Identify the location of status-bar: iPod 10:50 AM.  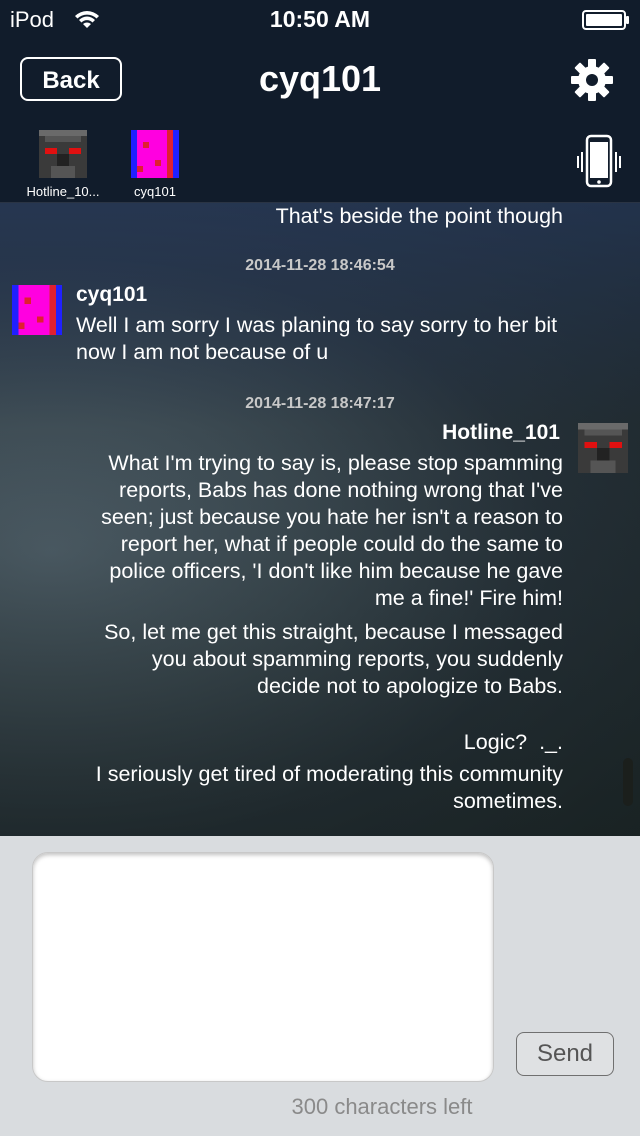
(320, 20).